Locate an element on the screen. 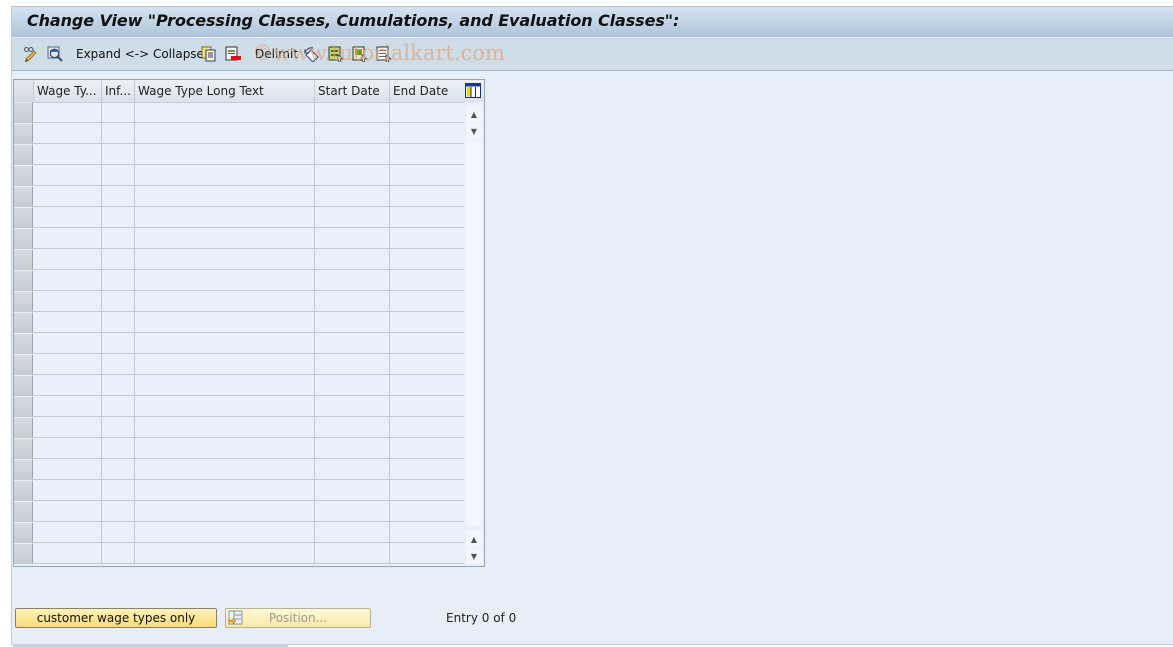 This screenshot has height=647, width=1173. undo-change-button is located at coordinates (312, 54).